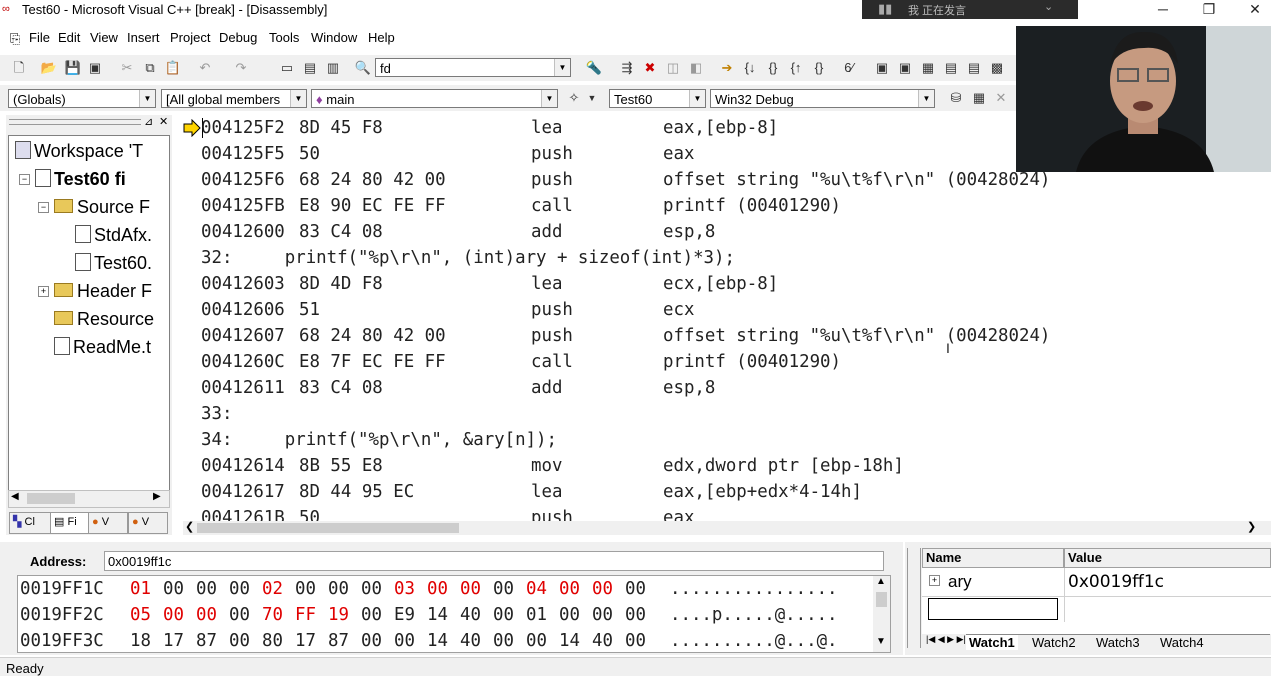 This screenshot has width=1271, height=676. What do you see at coordinates (905, 68) in the screenshot?
I see `variables-icon: ▣` at bounding box center [905, 68].